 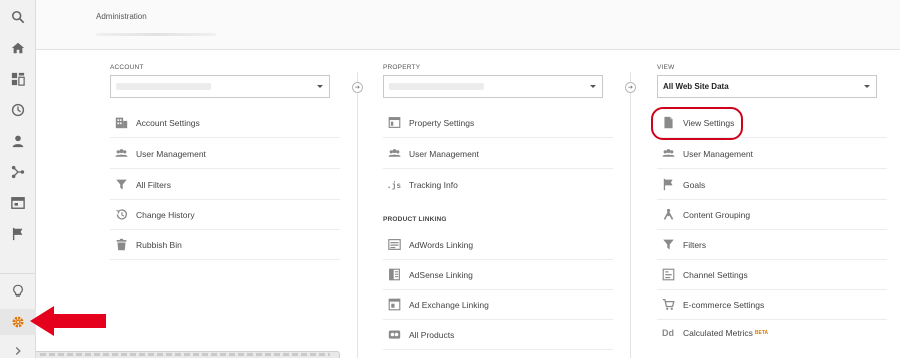 What do you see at coordinates (772, 275) in the screenshot?
I see `channel-settings-link: Channel Settings` at bounding box center [772, 275].